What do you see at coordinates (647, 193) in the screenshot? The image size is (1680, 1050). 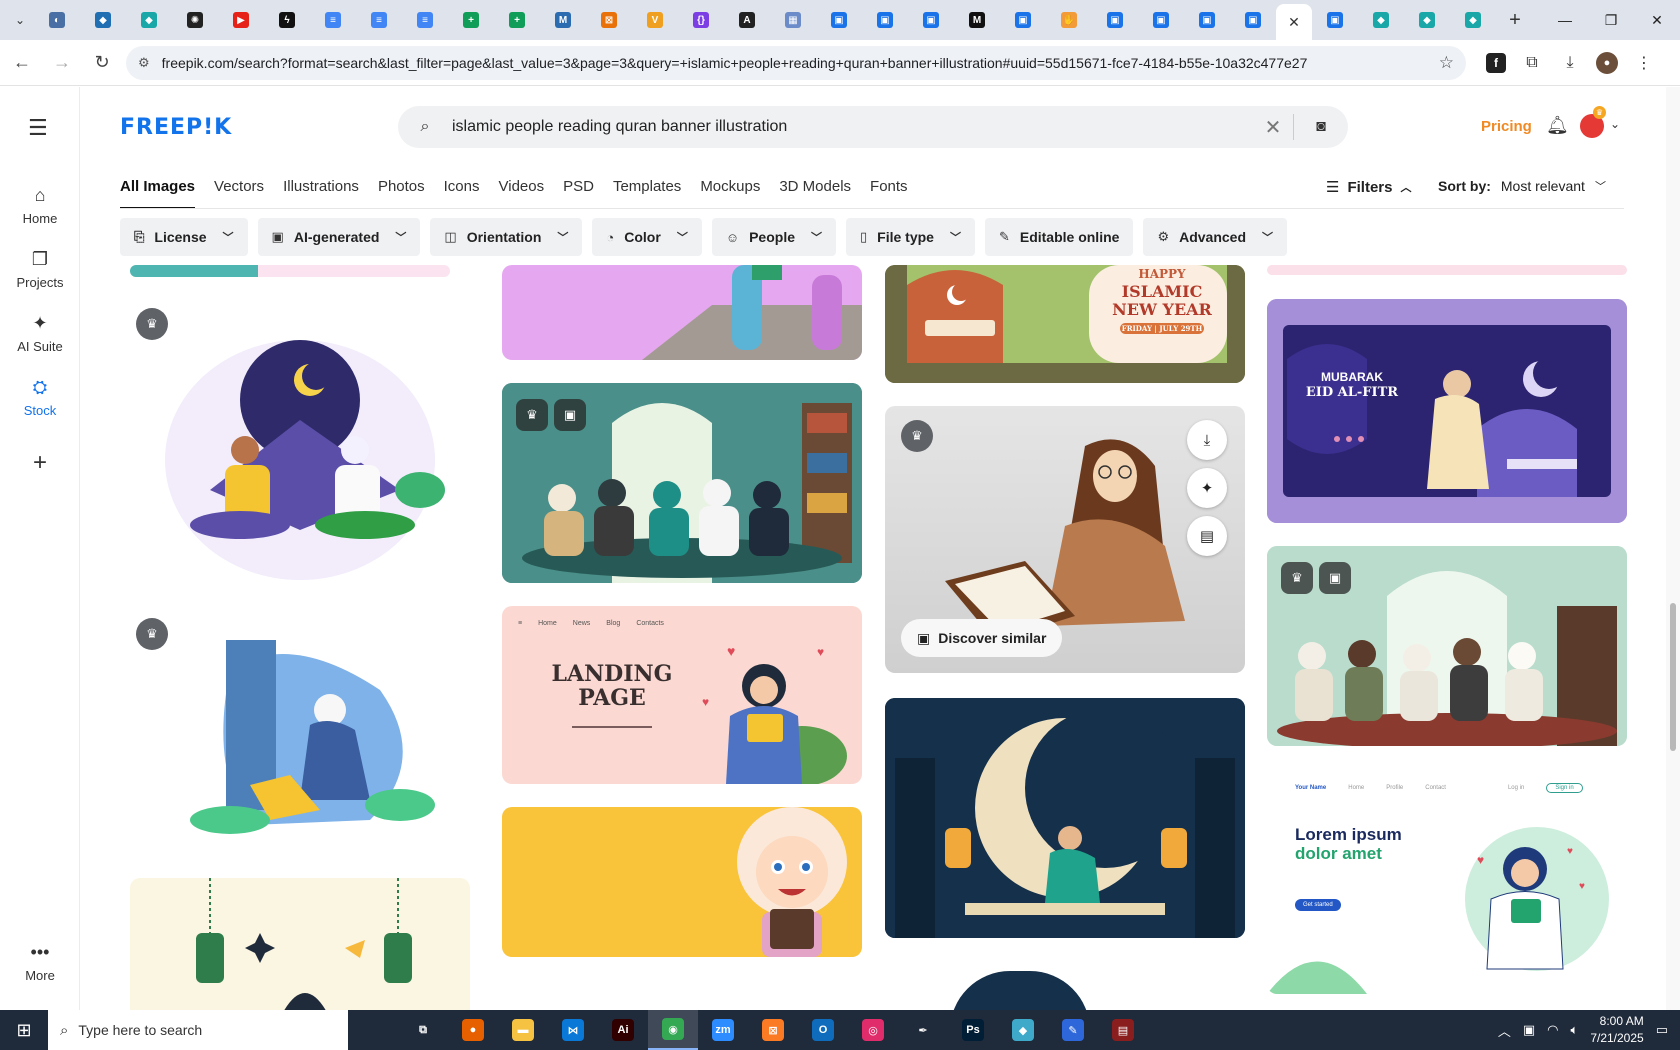 I see `tab-templates: Templates` at bounding box center [647, 193].